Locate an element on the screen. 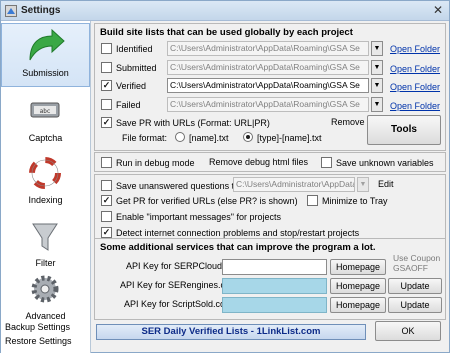  window-title: Settings is located at coordinates (41, 10).